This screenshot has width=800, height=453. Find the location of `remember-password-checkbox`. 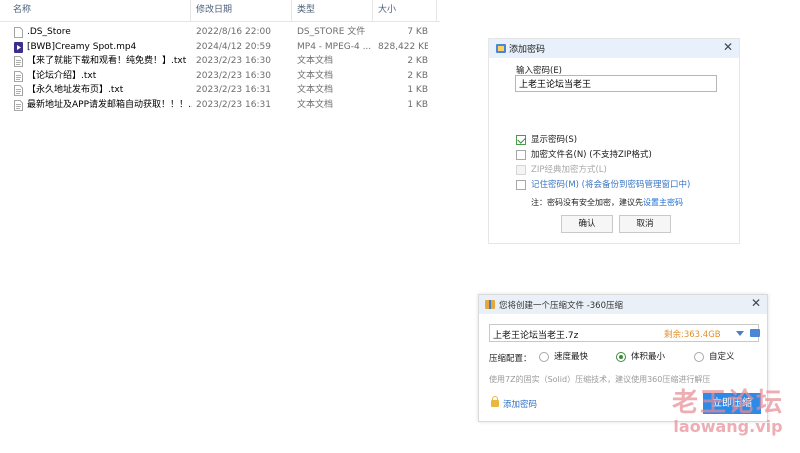

remember-password-checkbox is located at coordinates (521, 185).